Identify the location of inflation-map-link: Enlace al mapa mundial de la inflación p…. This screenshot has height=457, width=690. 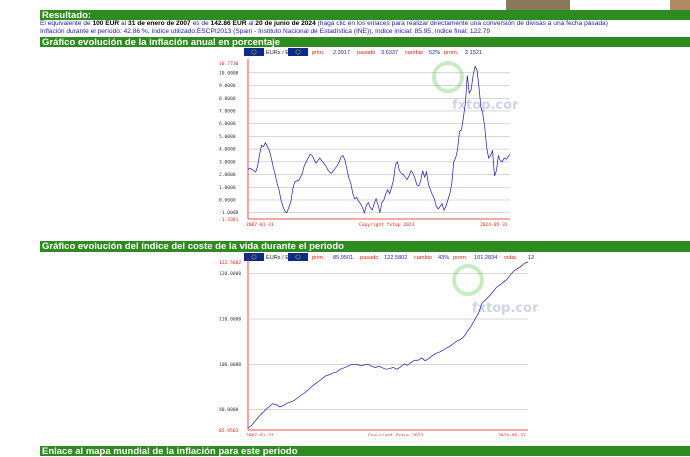
(365, 451).